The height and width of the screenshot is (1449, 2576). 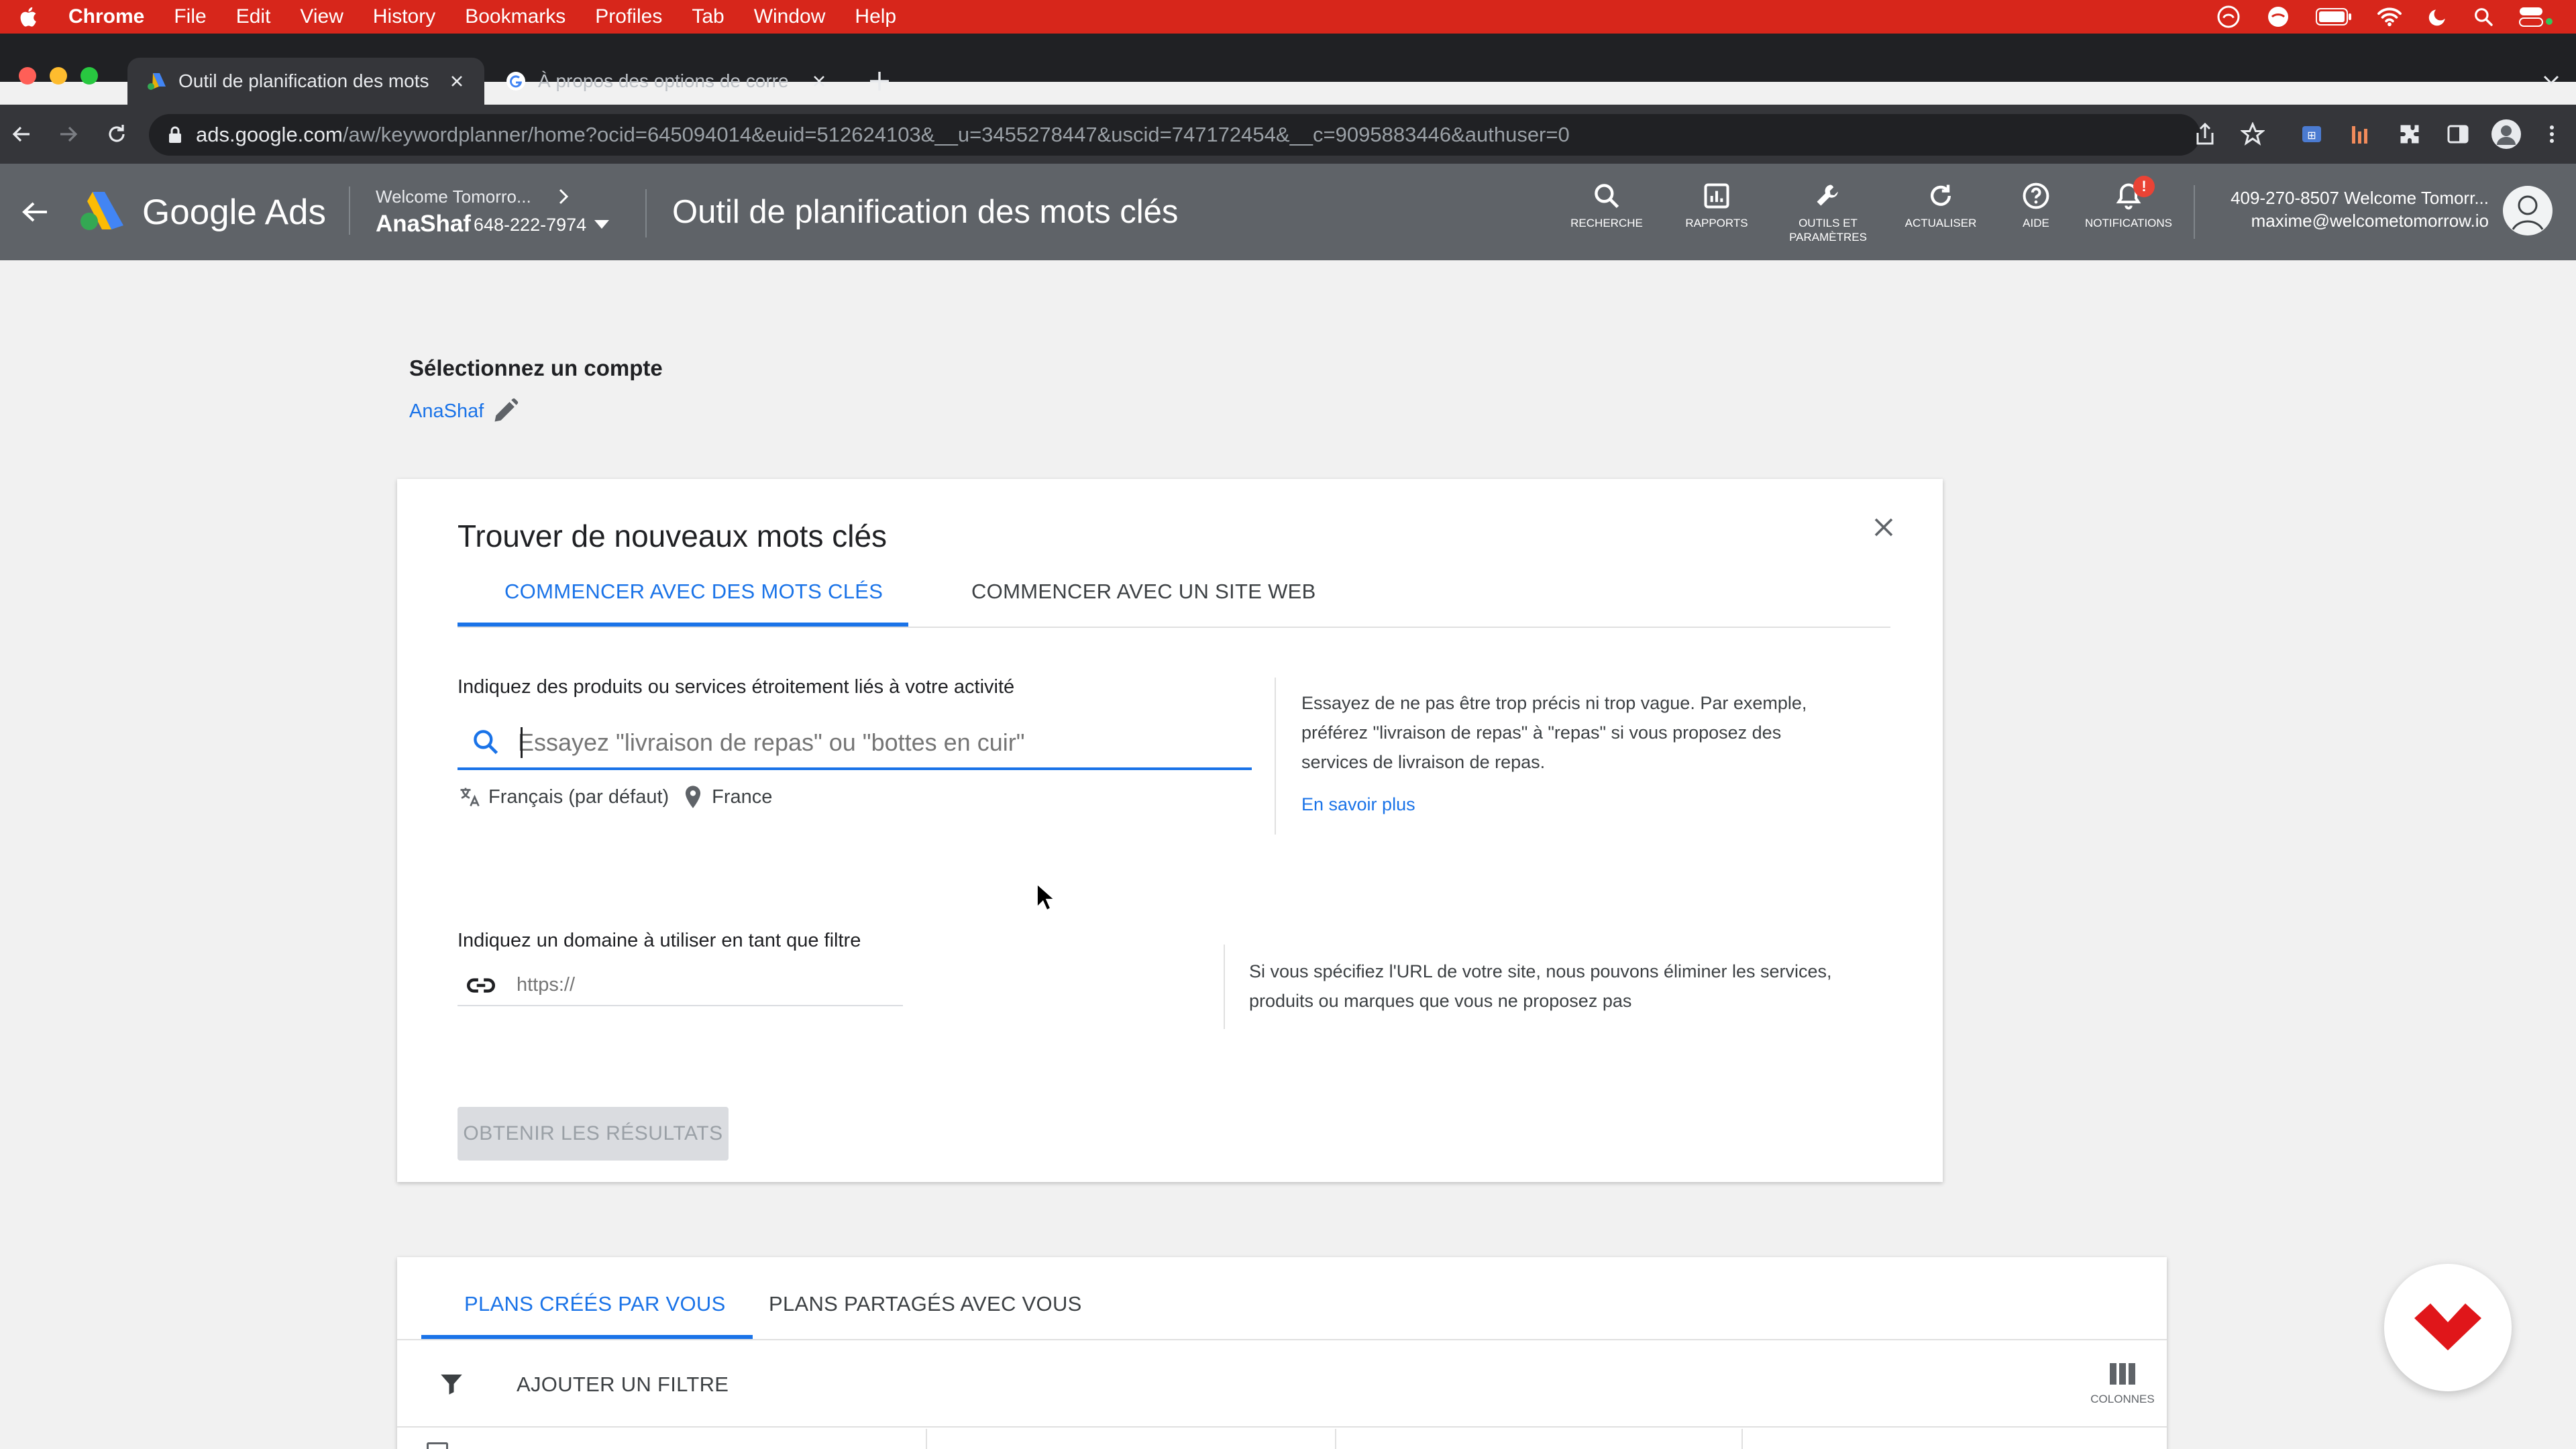 I want to click on header-action-label: ACTUALISER, so click(x=1940, y=223).